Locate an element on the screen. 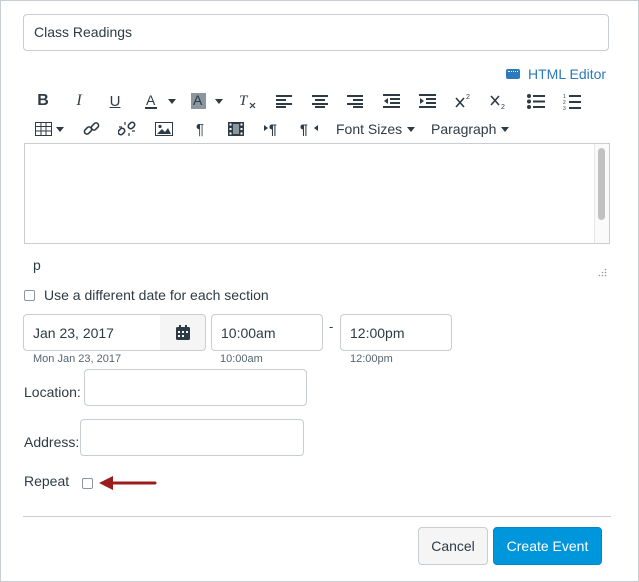 The height and width of the screenshot is (582, 639). editor-scrollbar is located at coordinates (601, 193).